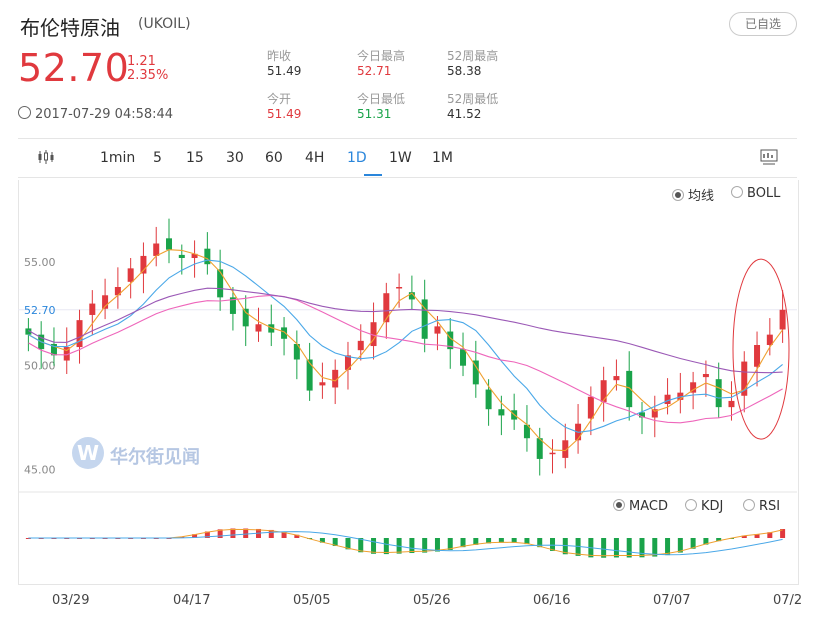  Describe the element at coordinates (40, 366) in the screenshot. I see `y-tick-label: 50.00` at that location.